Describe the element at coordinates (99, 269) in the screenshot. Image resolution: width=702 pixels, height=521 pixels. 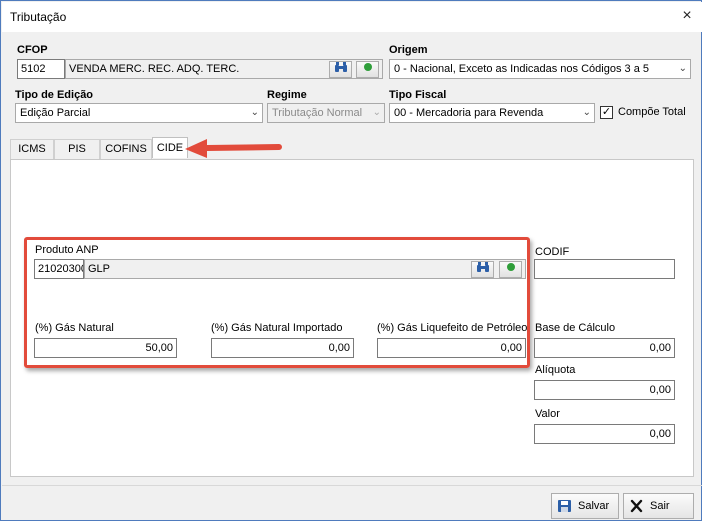
I see `produto-anp-description: GLP` at that location.